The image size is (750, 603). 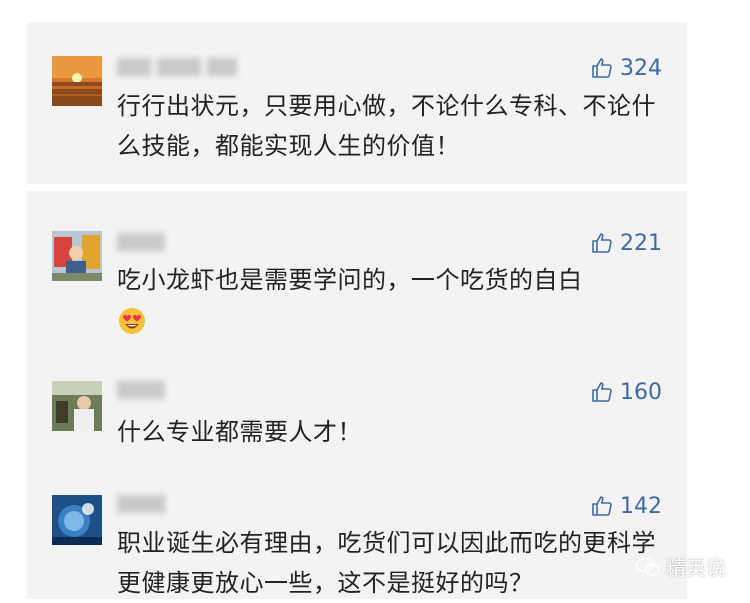 What do you see at coordinates (641, 243) in the screenshot?
I see `like-count: 221` at bounding box center [641, 243].